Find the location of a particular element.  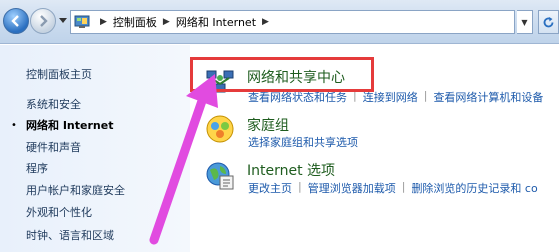

delete-history-link: 删除浏览的历史记录和 co is located at coordinates (474, 188).